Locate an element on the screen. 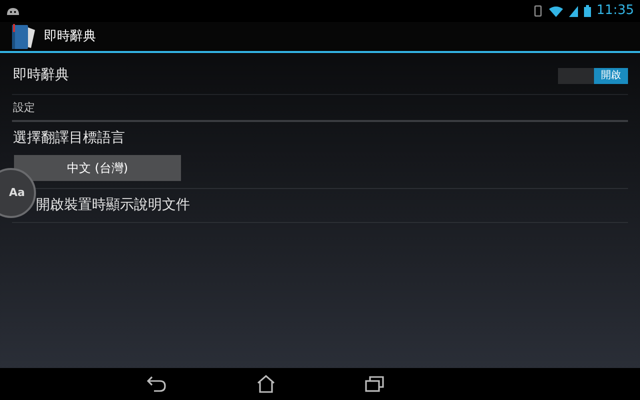 The height and width of the screenshot is (400, 640). home-icon is located at coordinates (266, 384).